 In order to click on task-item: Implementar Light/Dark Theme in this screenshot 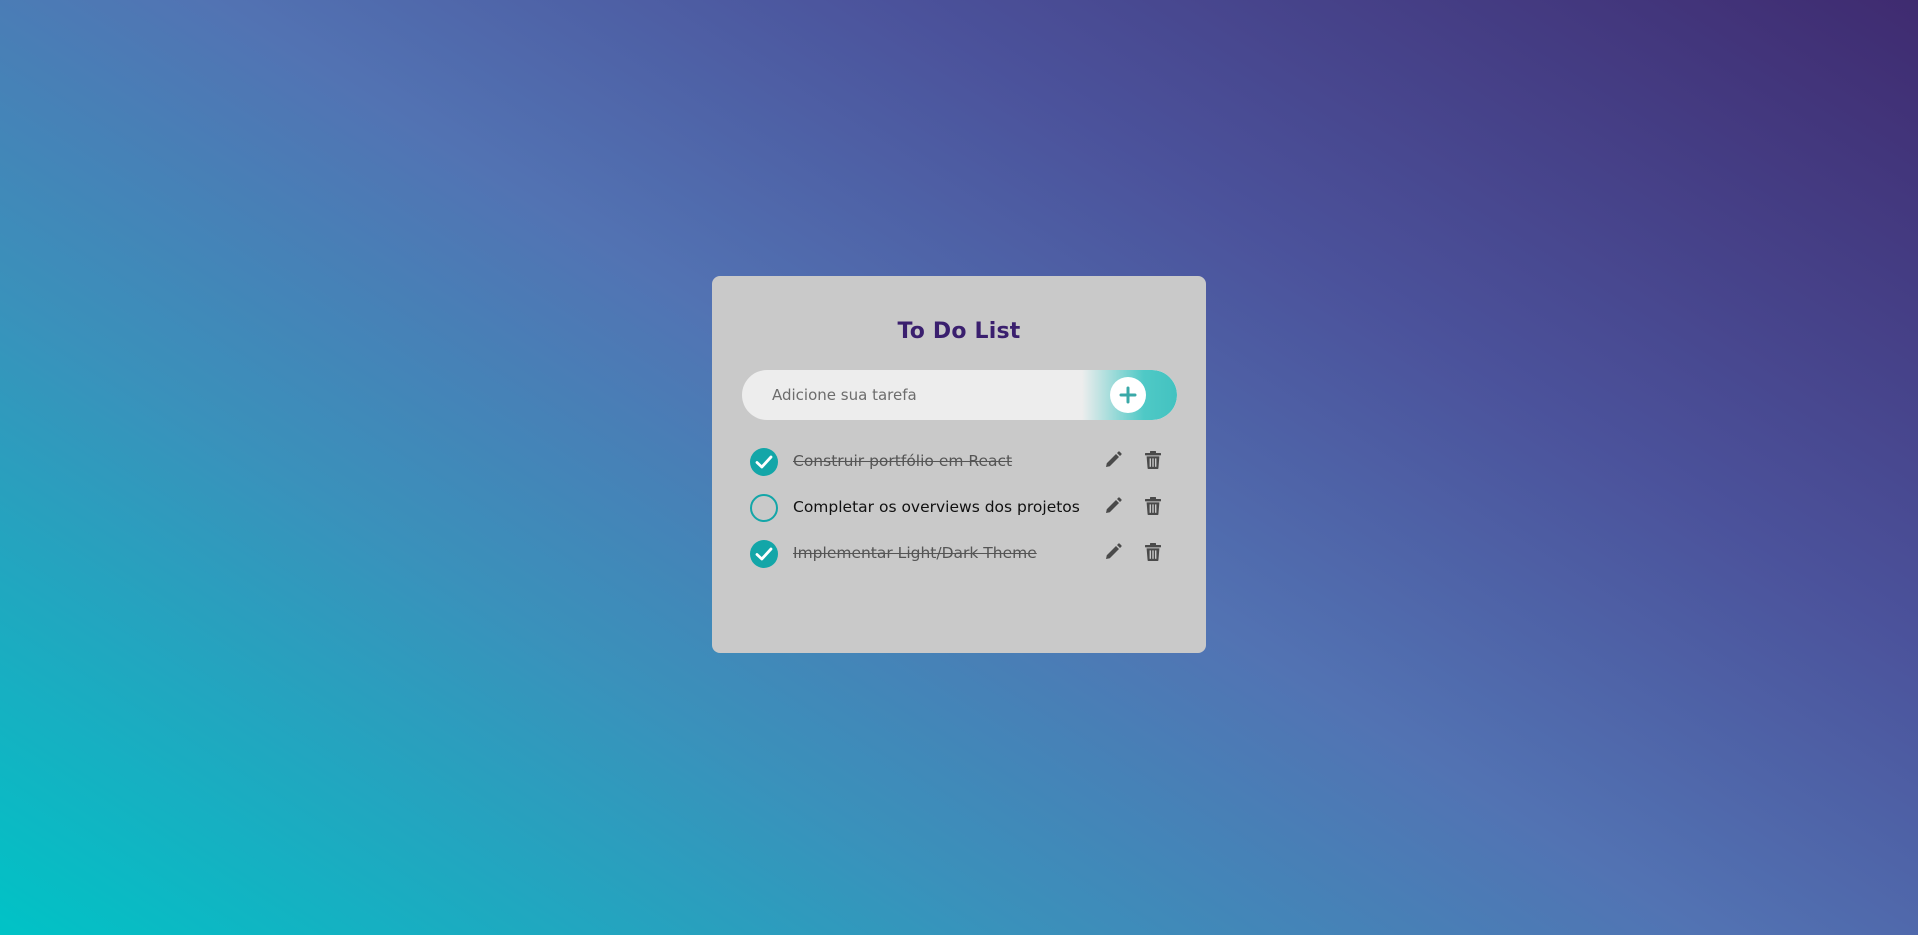, I will do `click(962, 563)`.